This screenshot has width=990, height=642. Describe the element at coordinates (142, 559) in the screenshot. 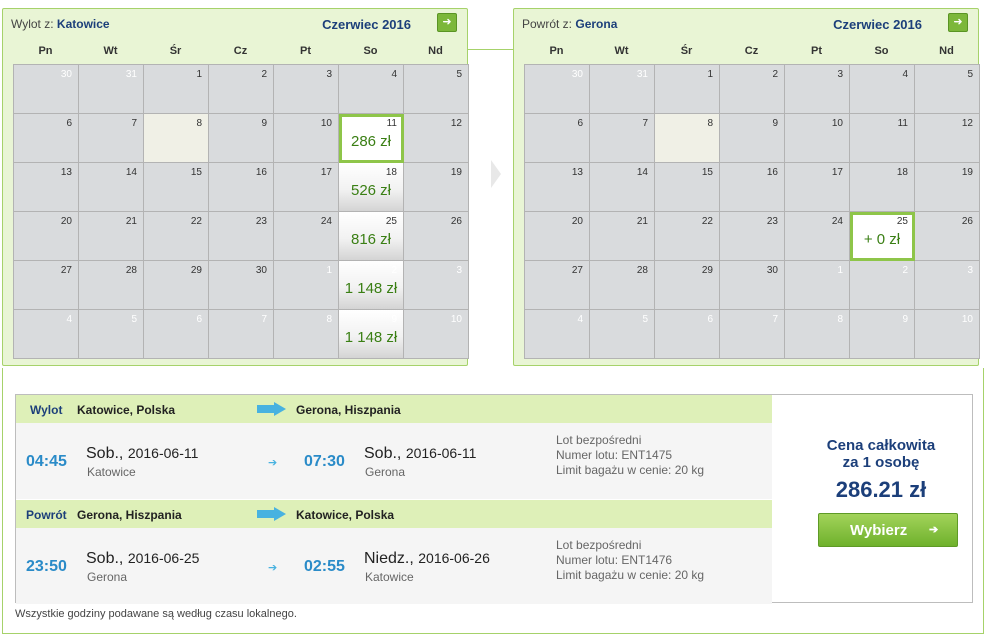

I see `return-departure-date: Sob., 2016-06-25` at that location.